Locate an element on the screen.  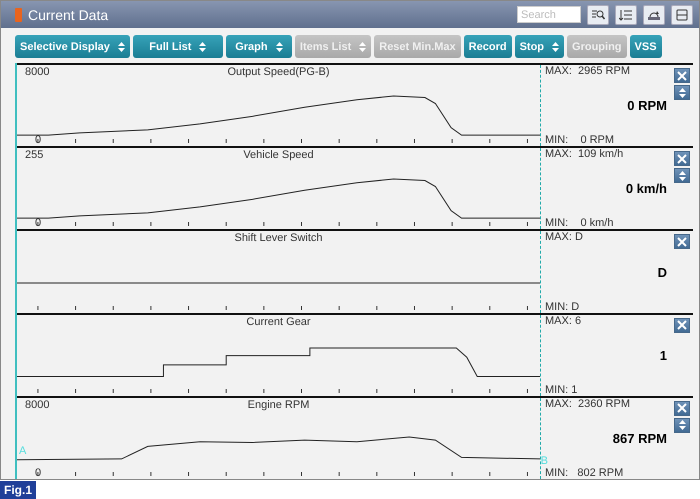
max-reading: MAX: 2360 RPM is located at coordinates (588, 404).